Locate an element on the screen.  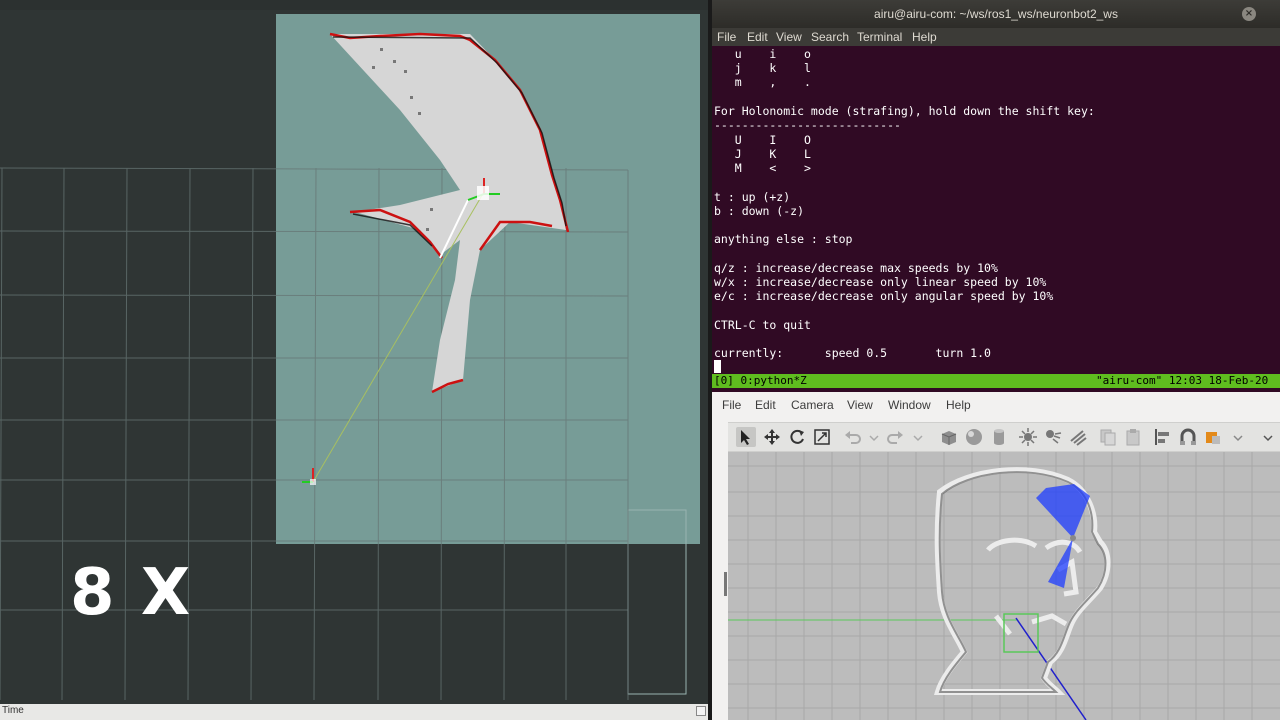
brow-wall-right is located at coordinates (1063, 546).